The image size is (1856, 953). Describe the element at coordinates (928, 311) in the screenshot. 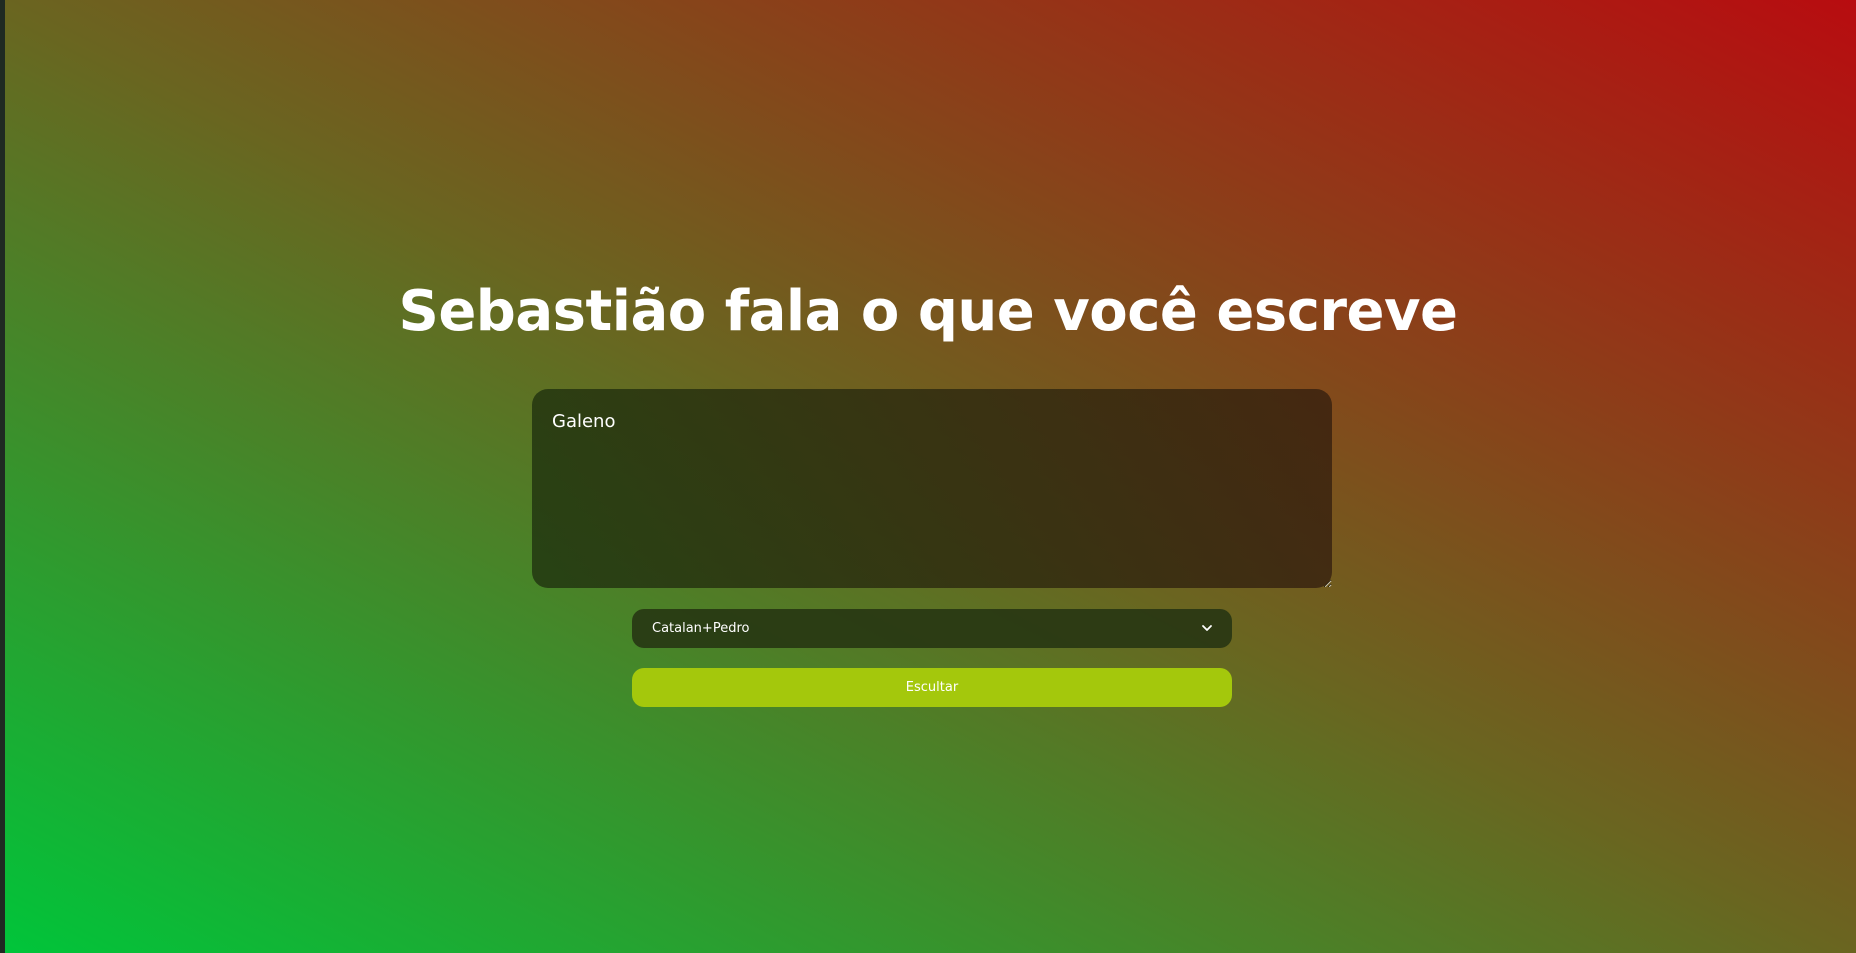

I see `page-title: Sebastião fala o que você escreve` at that location.